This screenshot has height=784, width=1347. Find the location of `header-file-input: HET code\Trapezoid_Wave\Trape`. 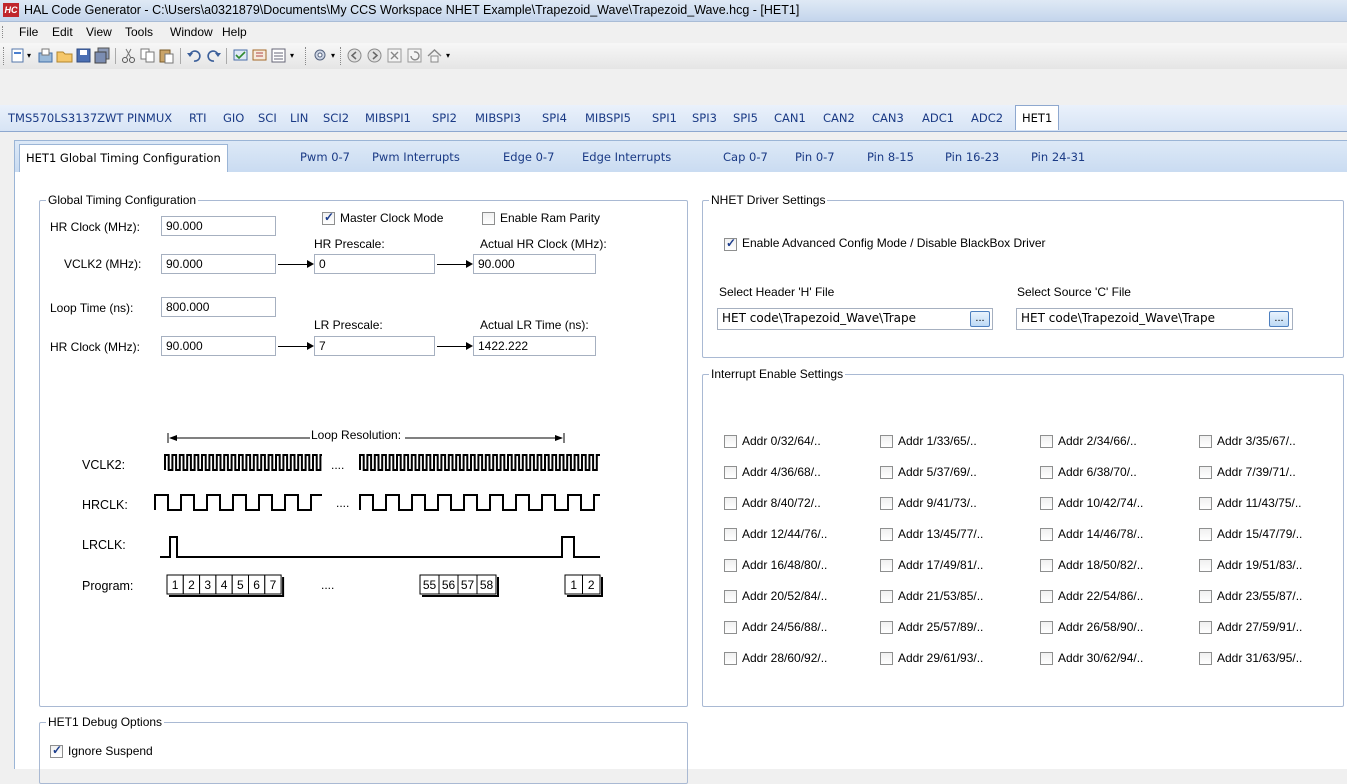

header-file-input: HET code\Trapezoid_Wave\Trape is located at coordinates (855, 319).